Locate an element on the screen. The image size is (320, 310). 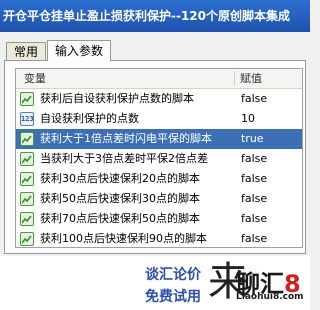
table-row: 获利30点后快速保利20点的脚本 false is located at coordinates (159, 179).